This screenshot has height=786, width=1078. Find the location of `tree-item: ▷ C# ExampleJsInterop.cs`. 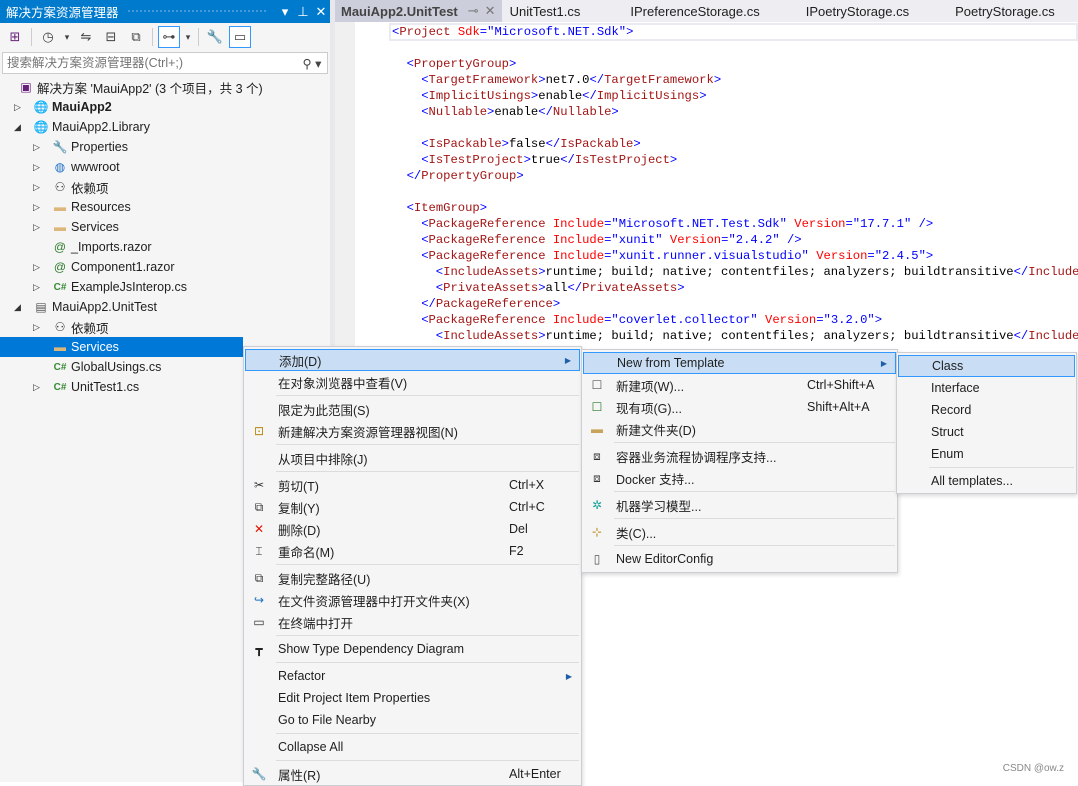

tree-item: ▷ C# ExampleJsInterop.cs is located at coordinates (165, 287).